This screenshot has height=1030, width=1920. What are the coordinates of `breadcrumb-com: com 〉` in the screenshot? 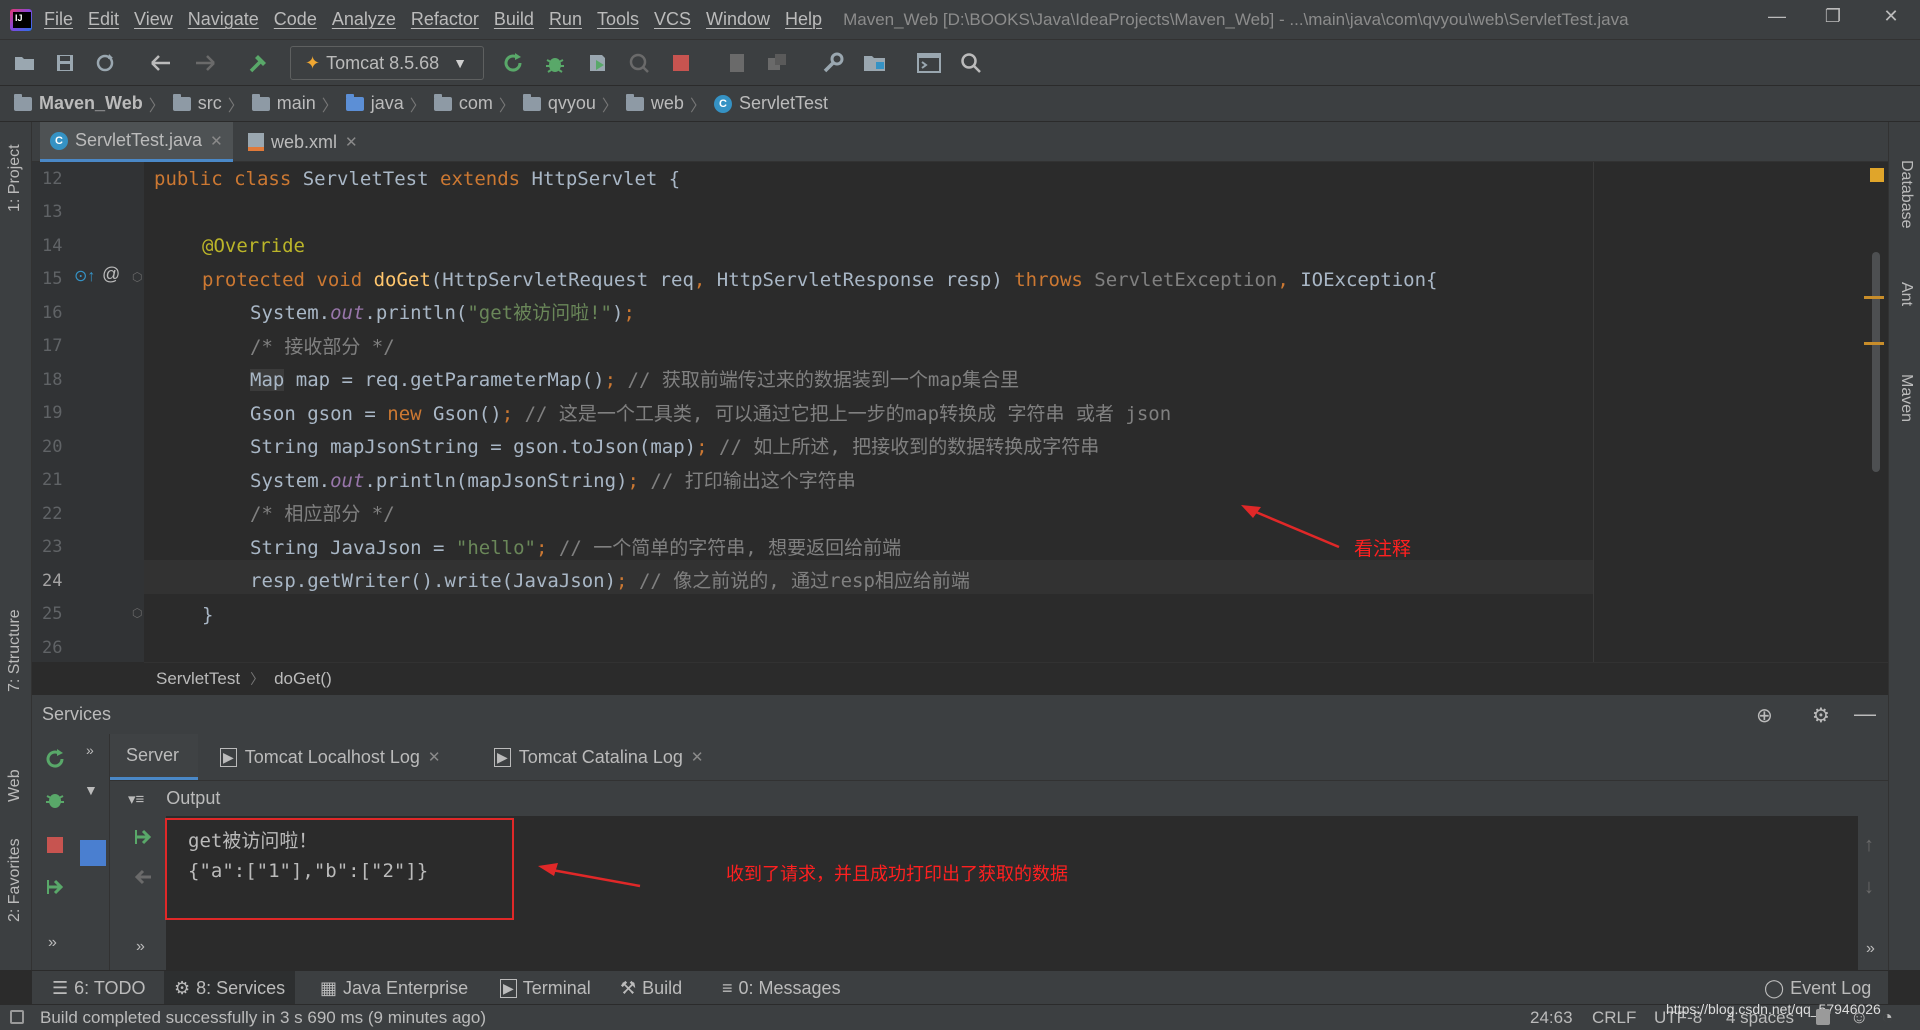 It's located at (478, 104).